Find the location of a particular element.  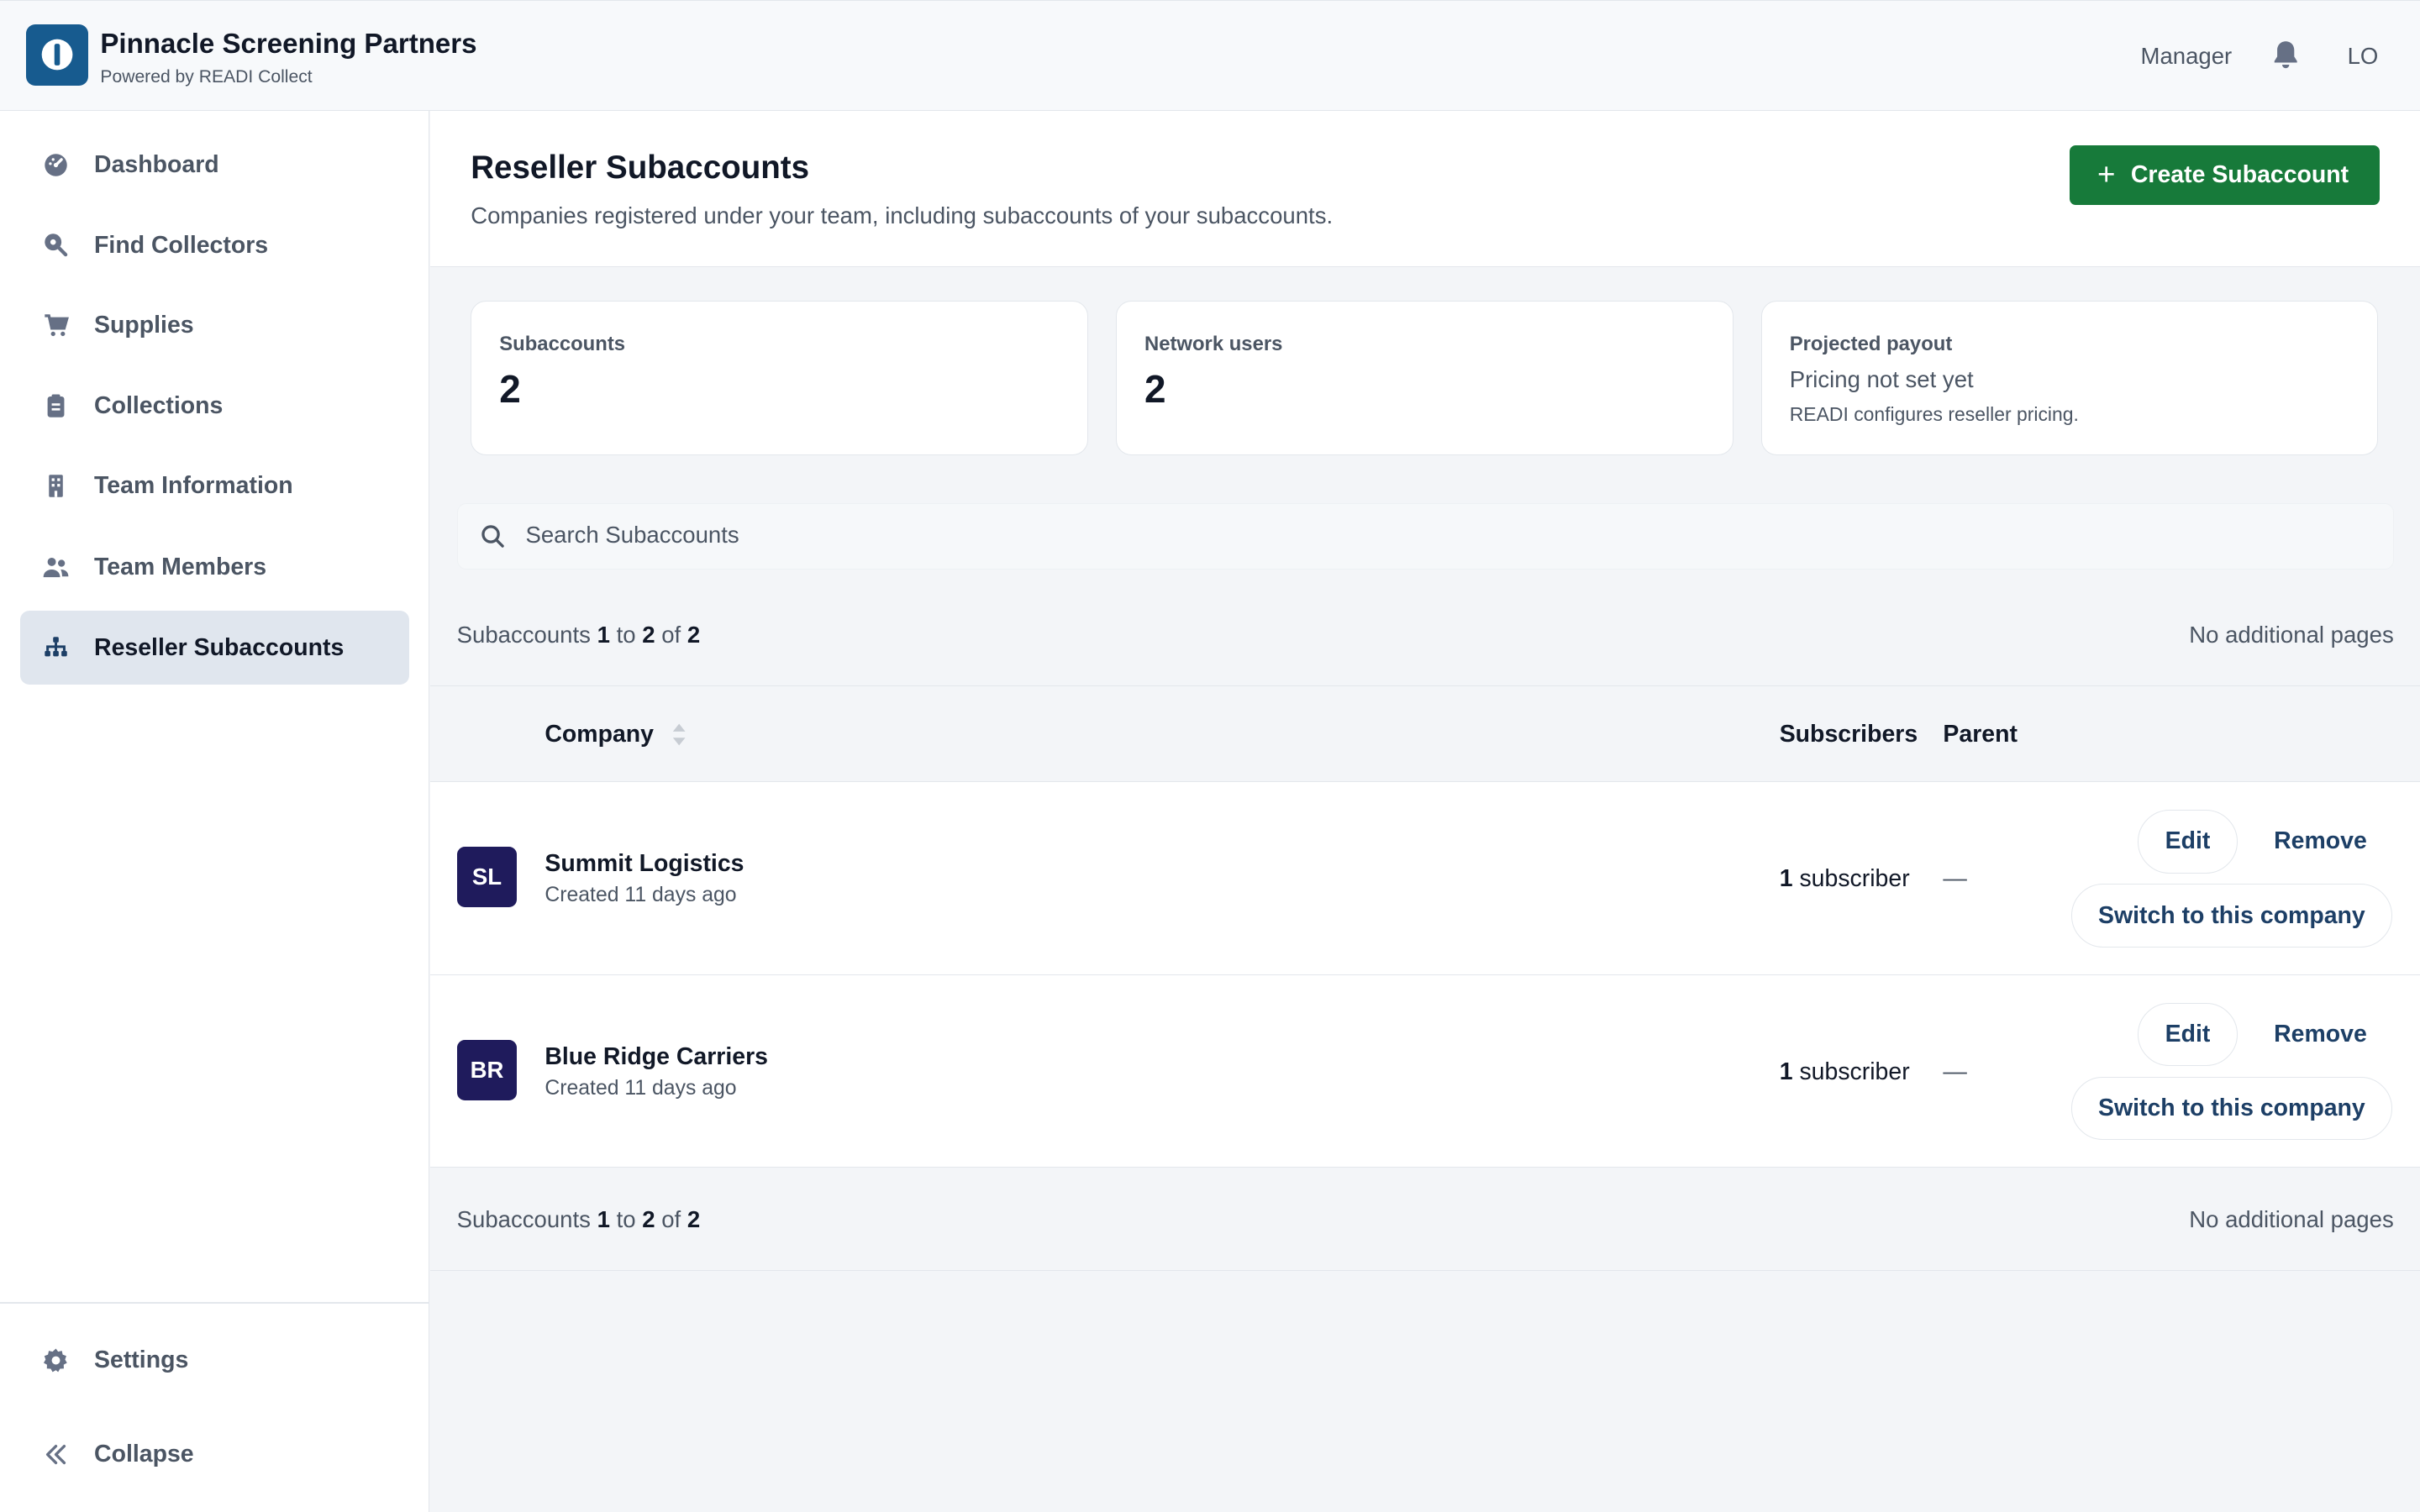

avatar: BR is located at coordinates (487, 1069).